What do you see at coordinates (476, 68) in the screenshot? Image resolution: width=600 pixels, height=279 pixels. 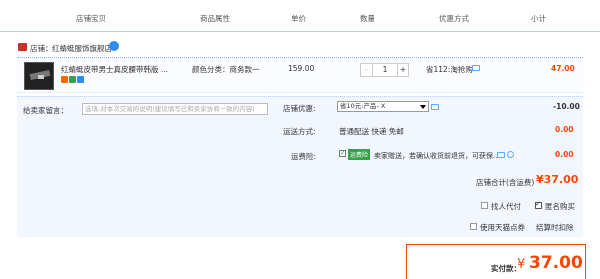 I see `promo-info-icon` at bounding box center [476, 68].